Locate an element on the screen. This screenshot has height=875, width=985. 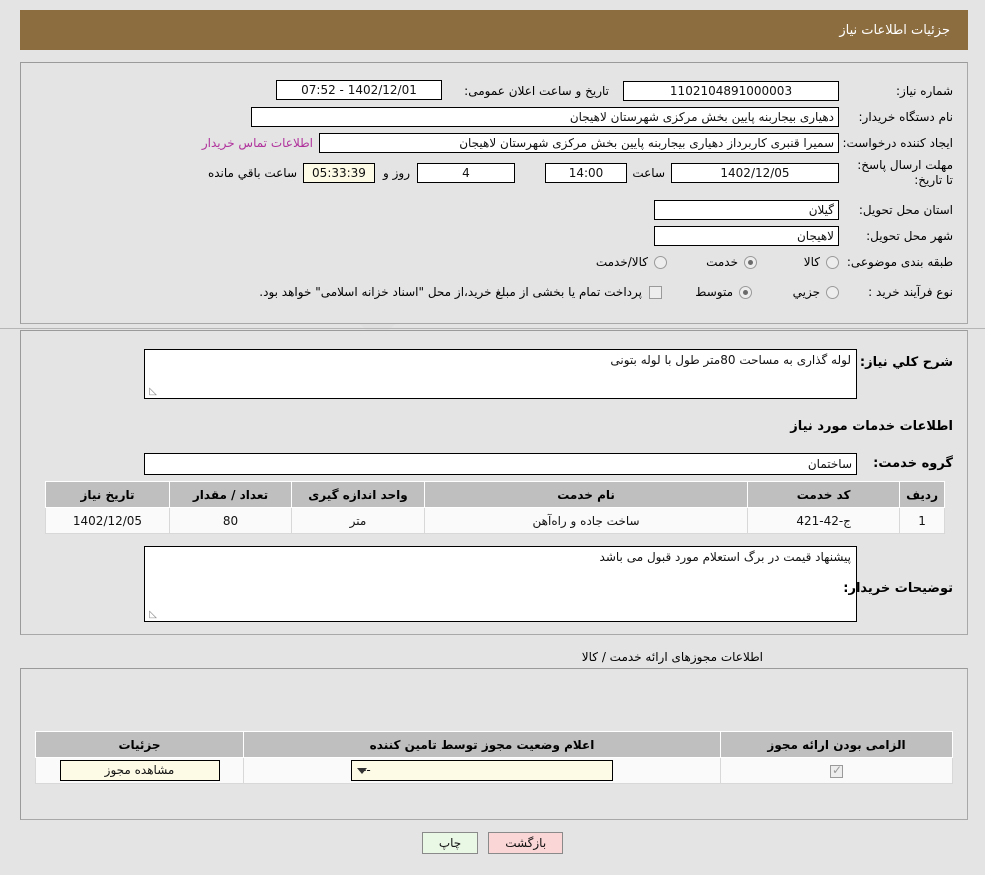
process-radio-jozei-label: جزیي is located at coordinates (806, 292).